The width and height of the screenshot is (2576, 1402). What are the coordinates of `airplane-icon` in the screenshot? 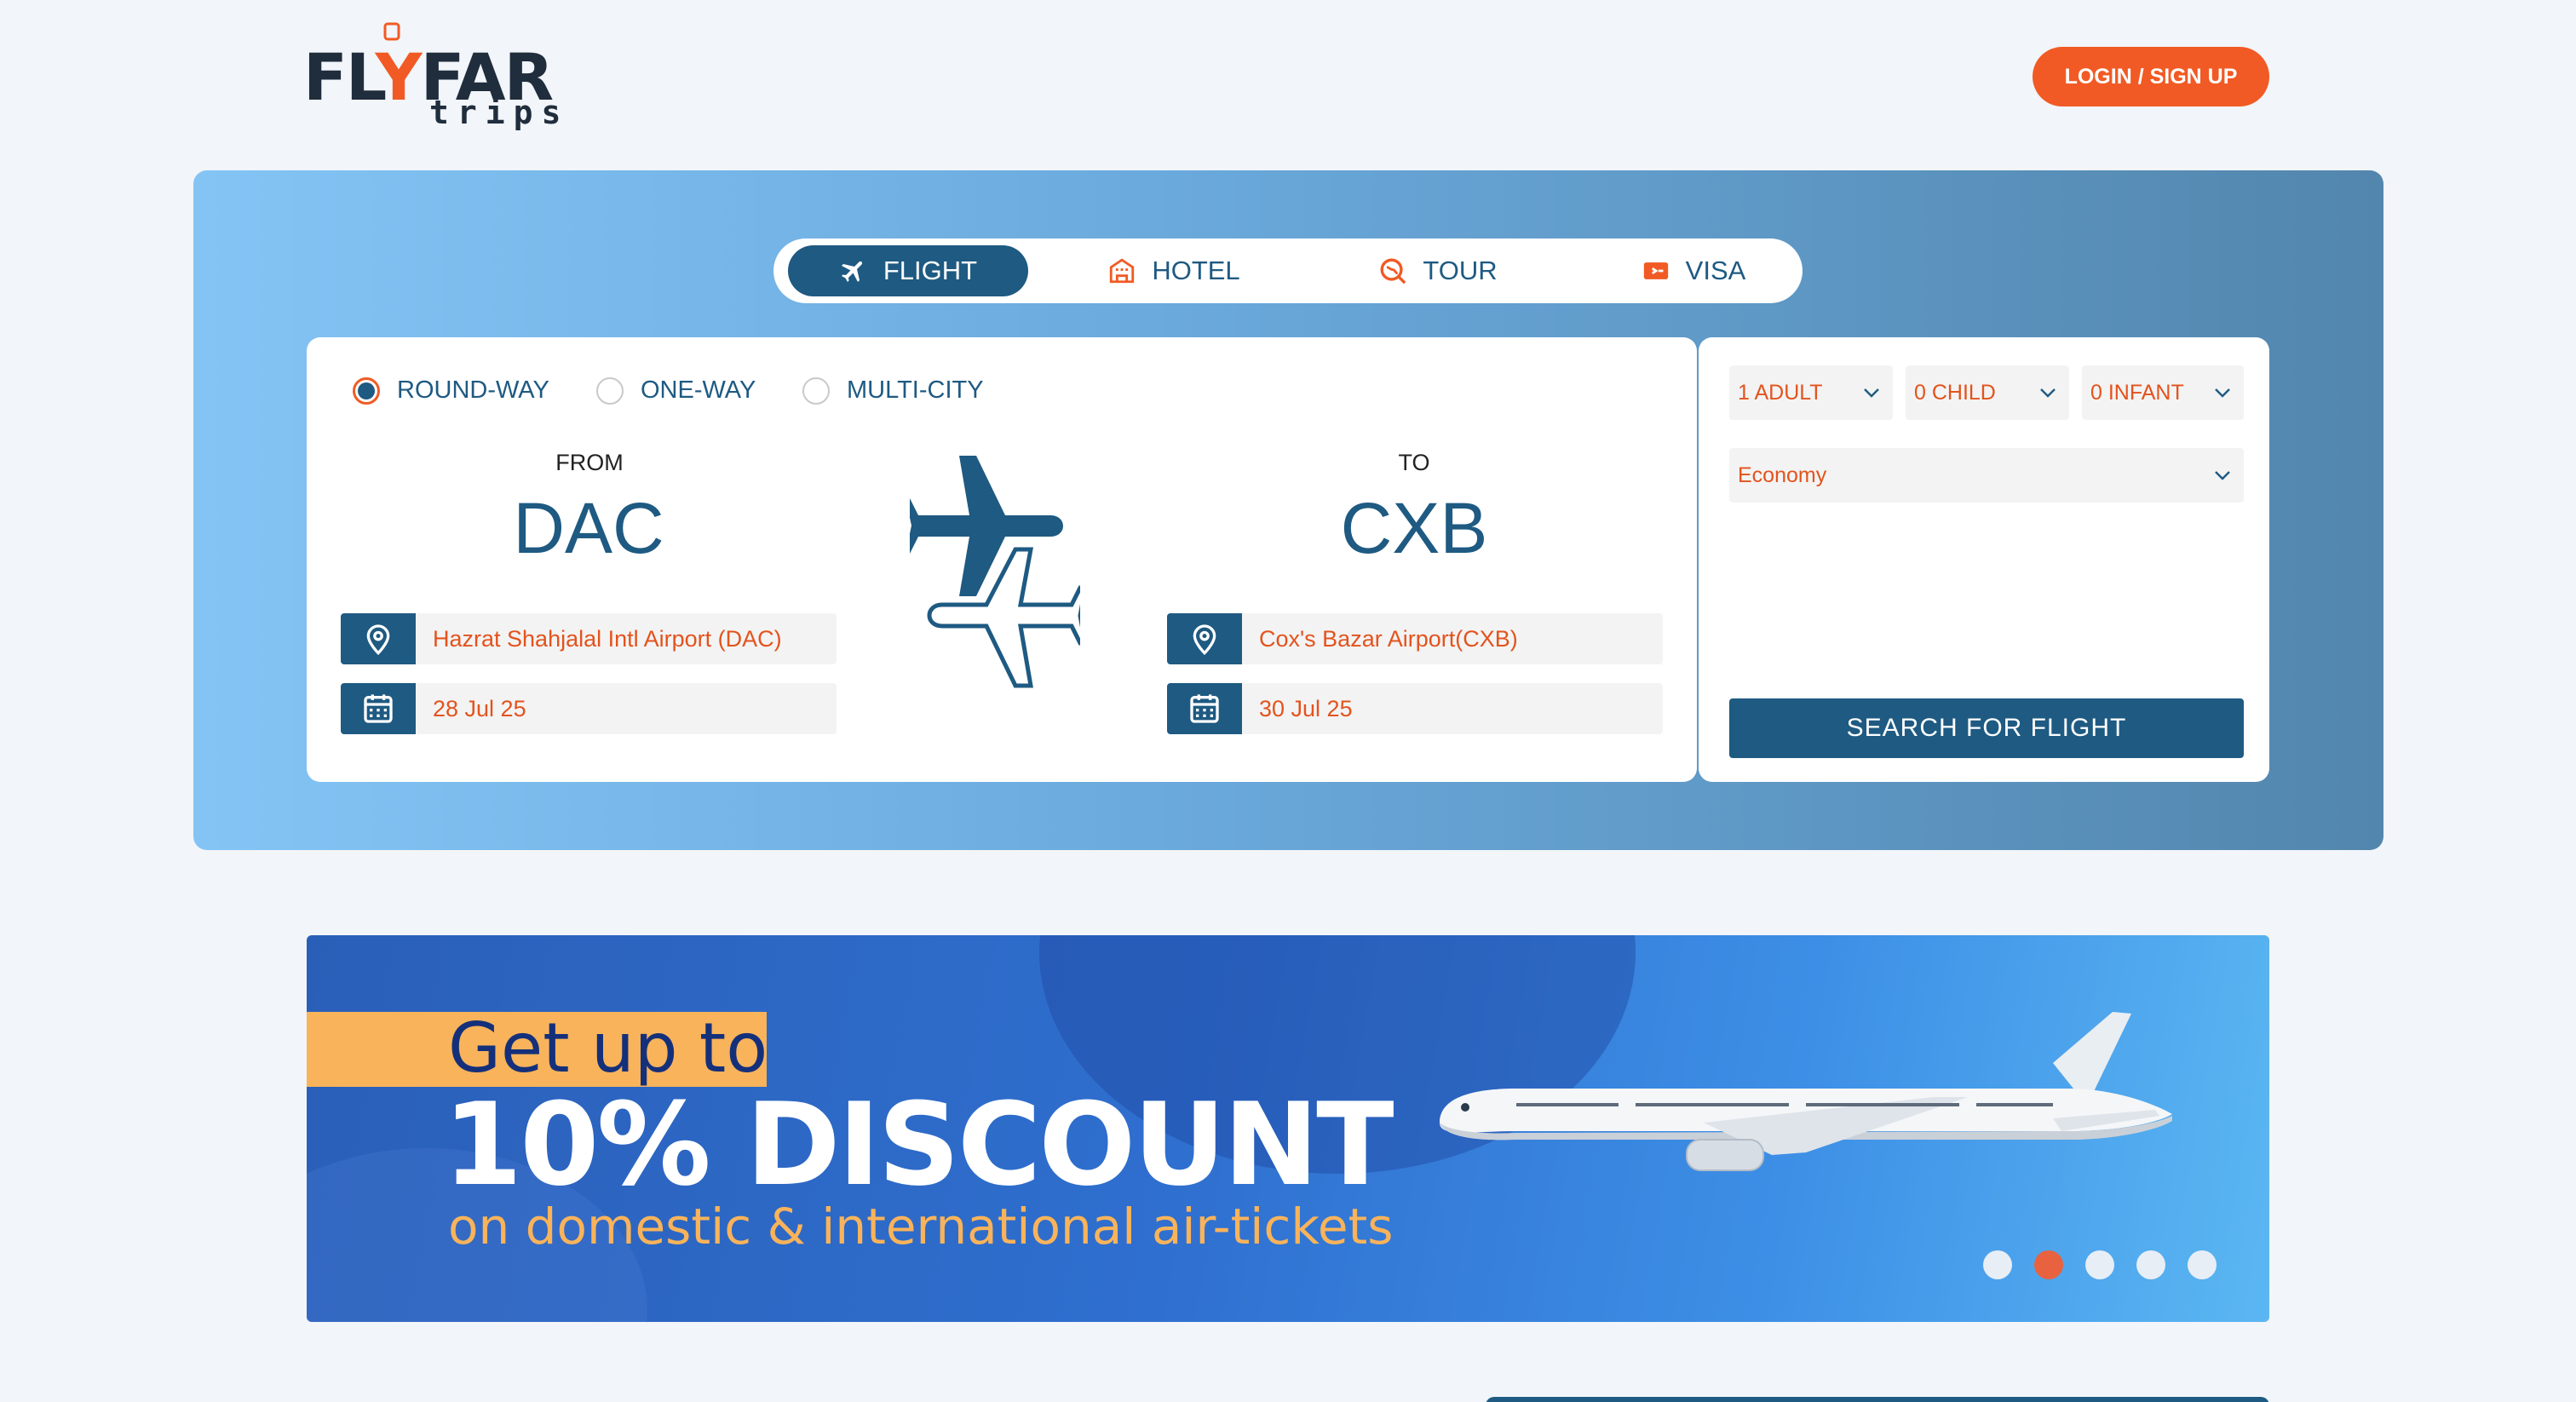 It's located at (852, 272).